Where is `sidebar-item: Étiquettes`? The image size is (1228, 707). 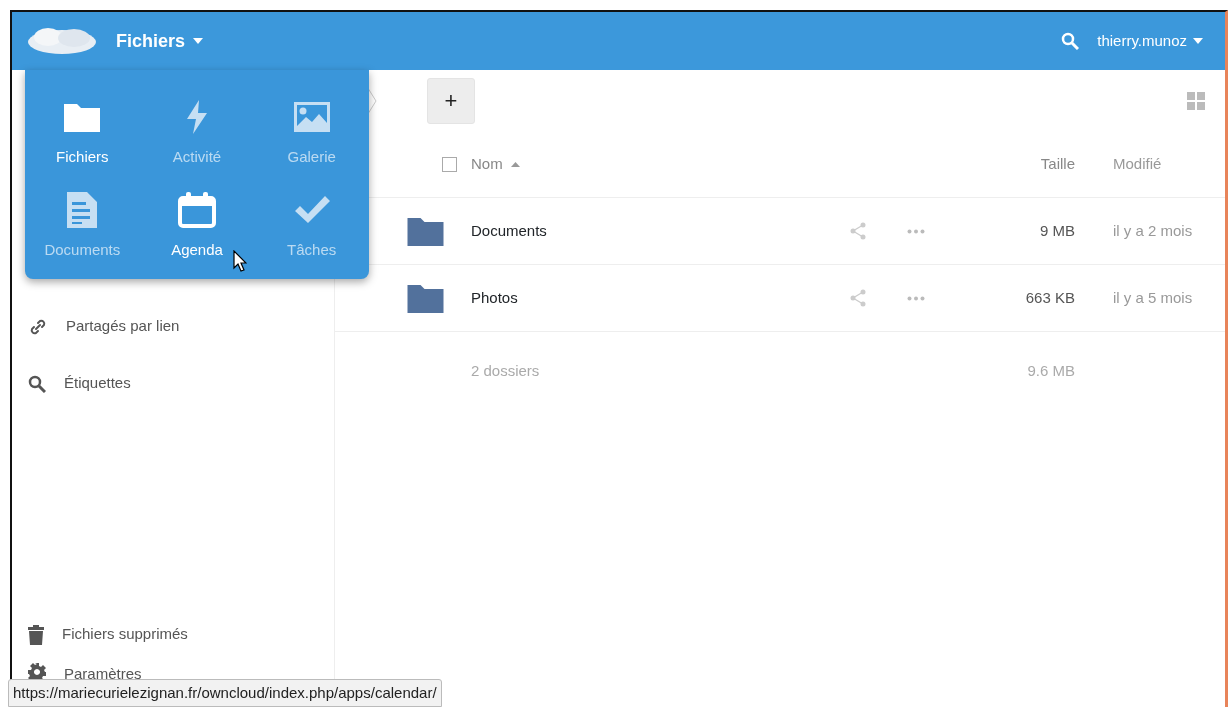
sidebar-item: Étiquettes is located at coordinates (97, 383).